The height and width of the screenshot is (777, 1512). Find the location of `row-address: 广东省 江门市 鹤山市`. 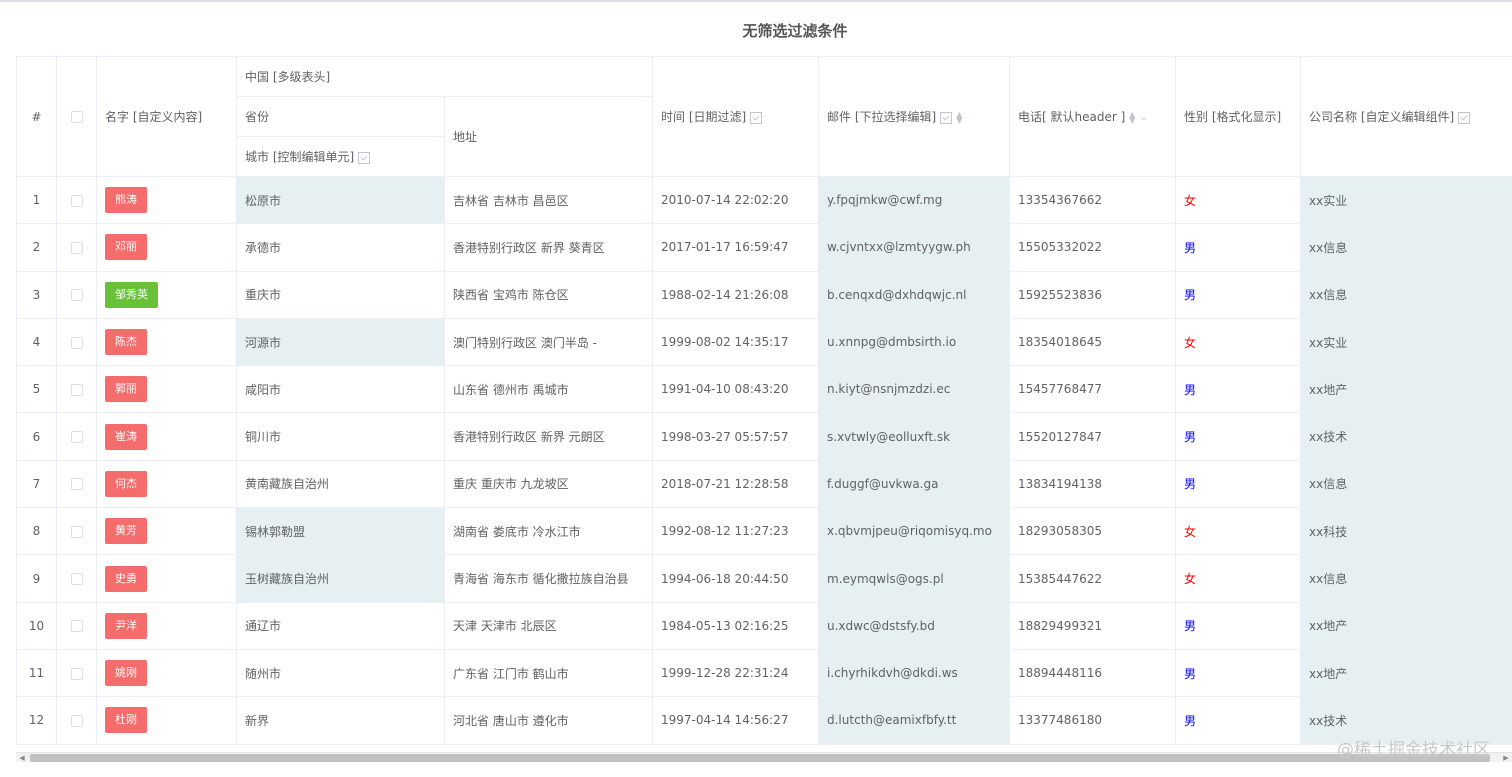

row-address: 广东省 江门市 鹤山市 is located at coordinates (548, 673).